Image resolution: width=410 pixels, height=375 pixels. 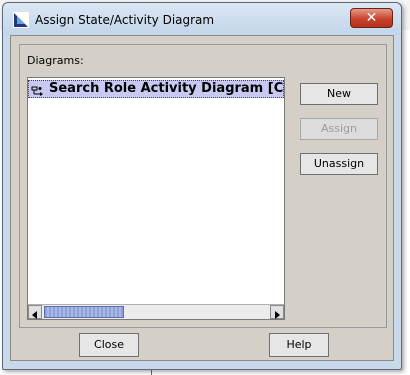 What do you see at coordinates (21, 20) in the screenshot?
I see `app-icon` at bounding box center [21, 20].